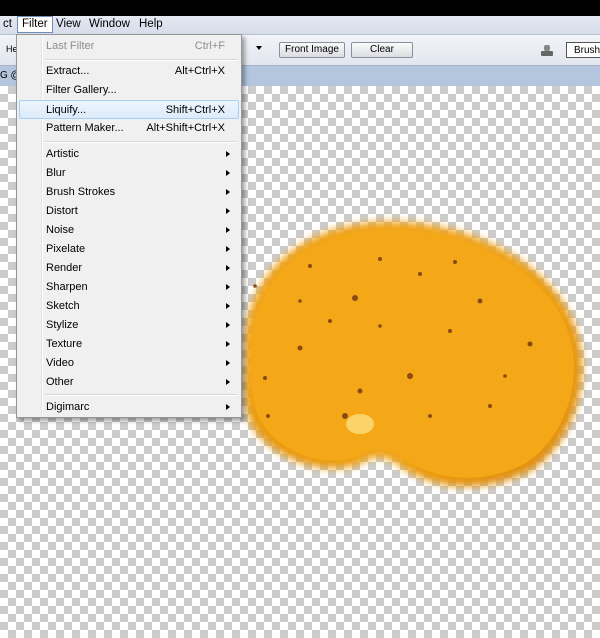 This screenshot has width=600, height=638. I want to click on menu-view: View, so click(68, 24).